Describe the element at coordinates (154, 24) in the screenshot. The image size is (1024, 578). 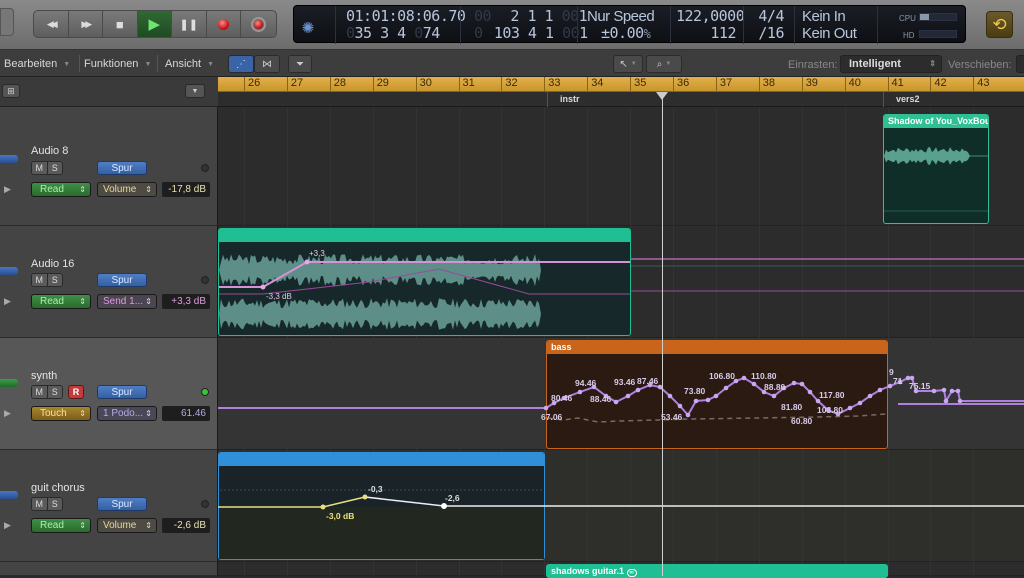
I see `play-button: ▶` at that location.